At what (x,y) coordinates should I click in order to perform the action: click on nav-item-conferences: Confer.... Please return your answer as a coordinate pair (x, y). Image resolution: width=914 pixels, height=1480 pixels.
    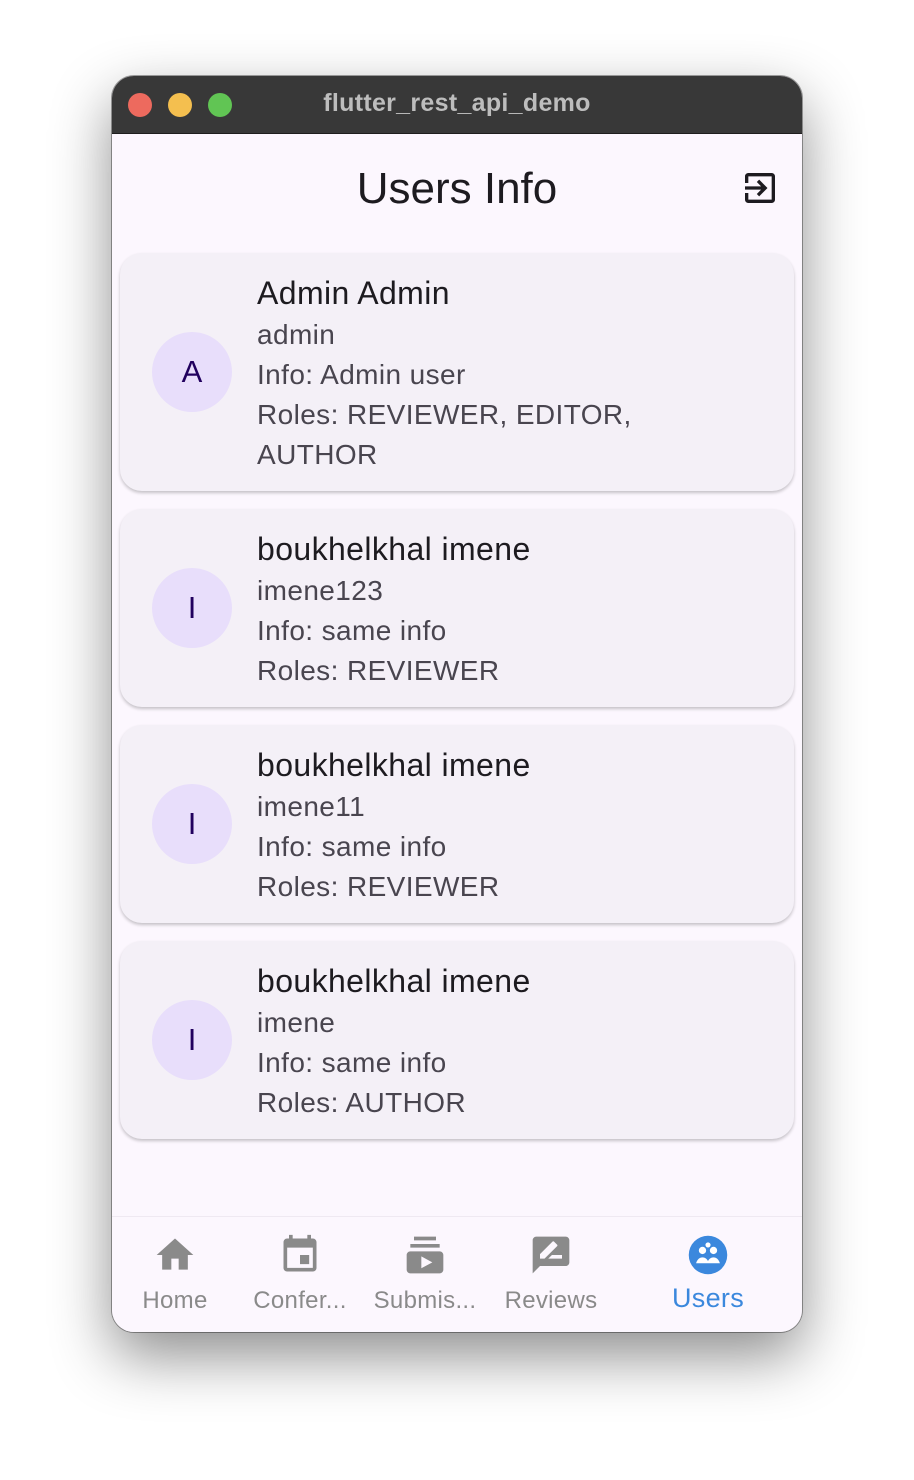
    Looking at the image, I should click on (300, 1274).